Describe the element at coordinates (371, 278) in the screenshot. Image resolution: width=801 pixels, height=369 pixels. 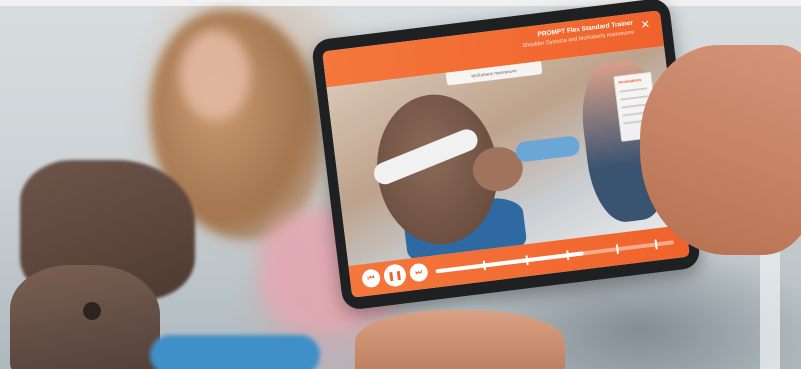
I see `skip-back-icon: ⏮` at that location.